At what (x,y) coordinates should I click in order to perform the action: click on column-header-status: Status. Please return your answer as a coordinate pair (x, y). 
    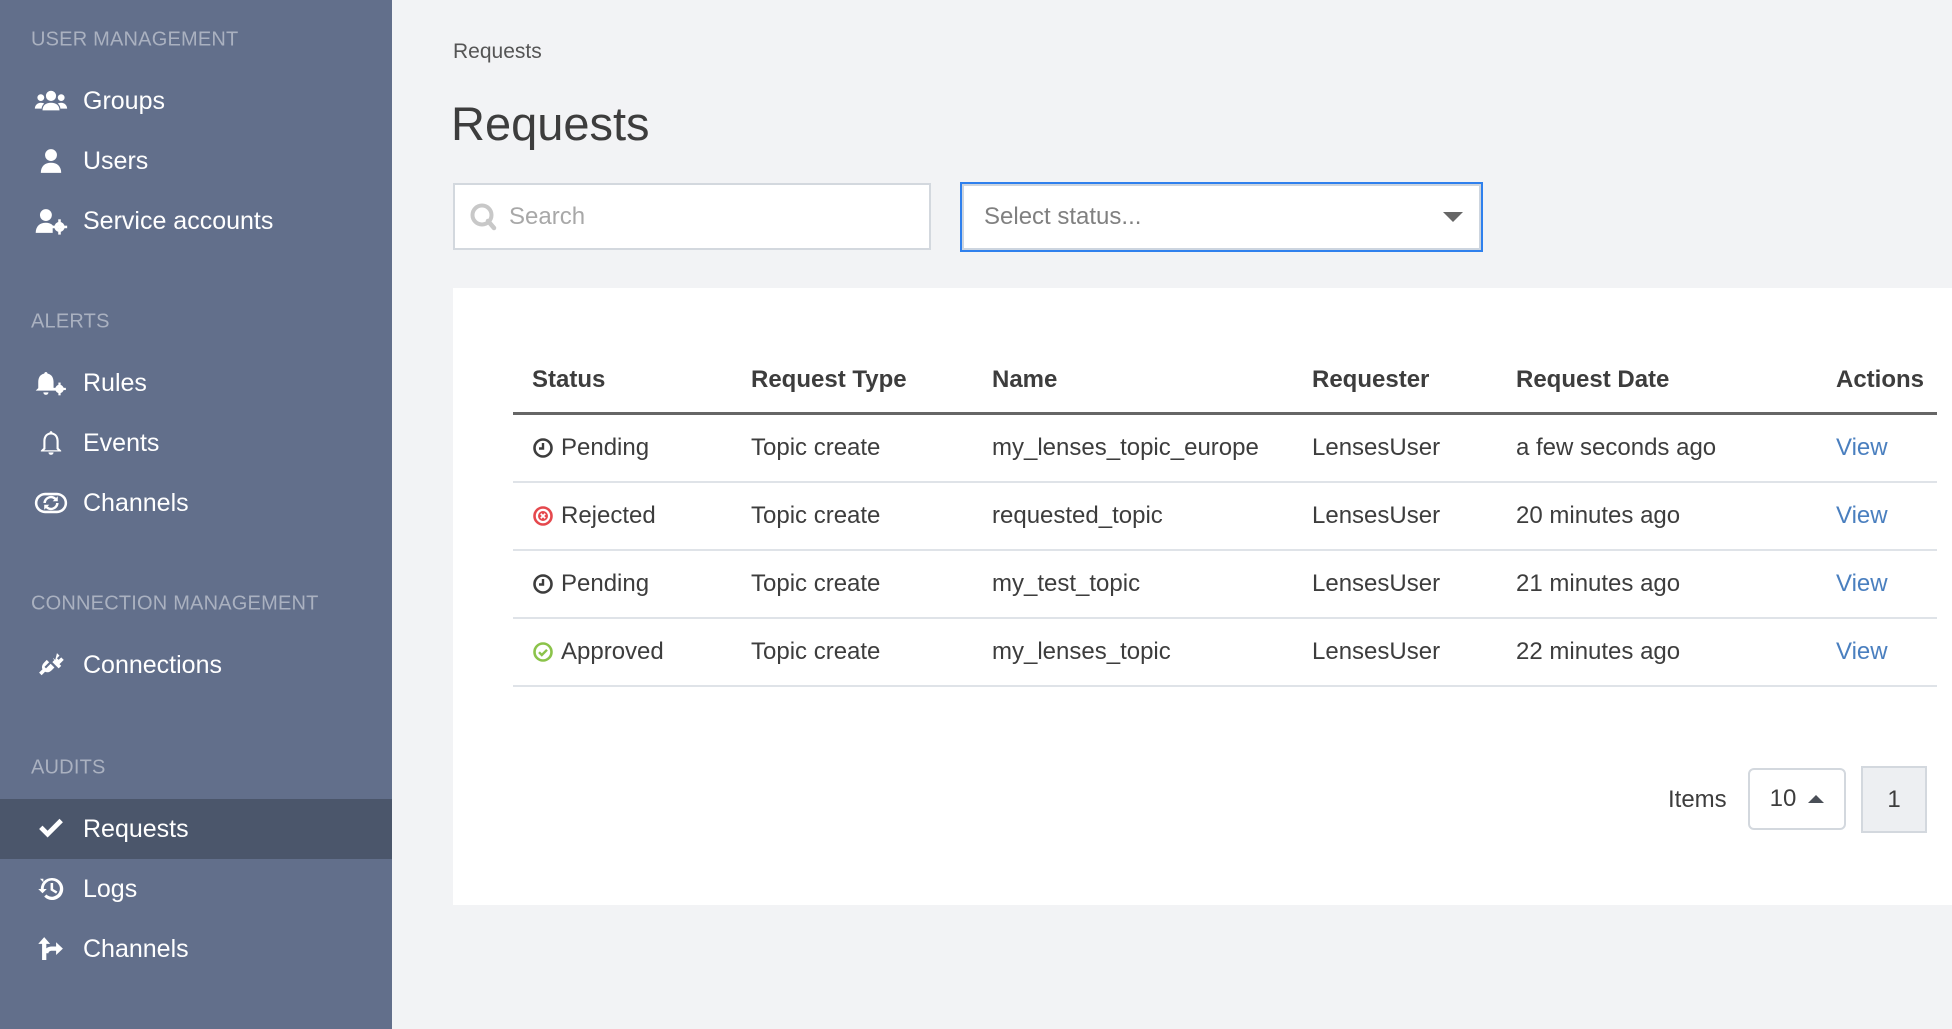
    Looking at the image, I should click on (568, 380).